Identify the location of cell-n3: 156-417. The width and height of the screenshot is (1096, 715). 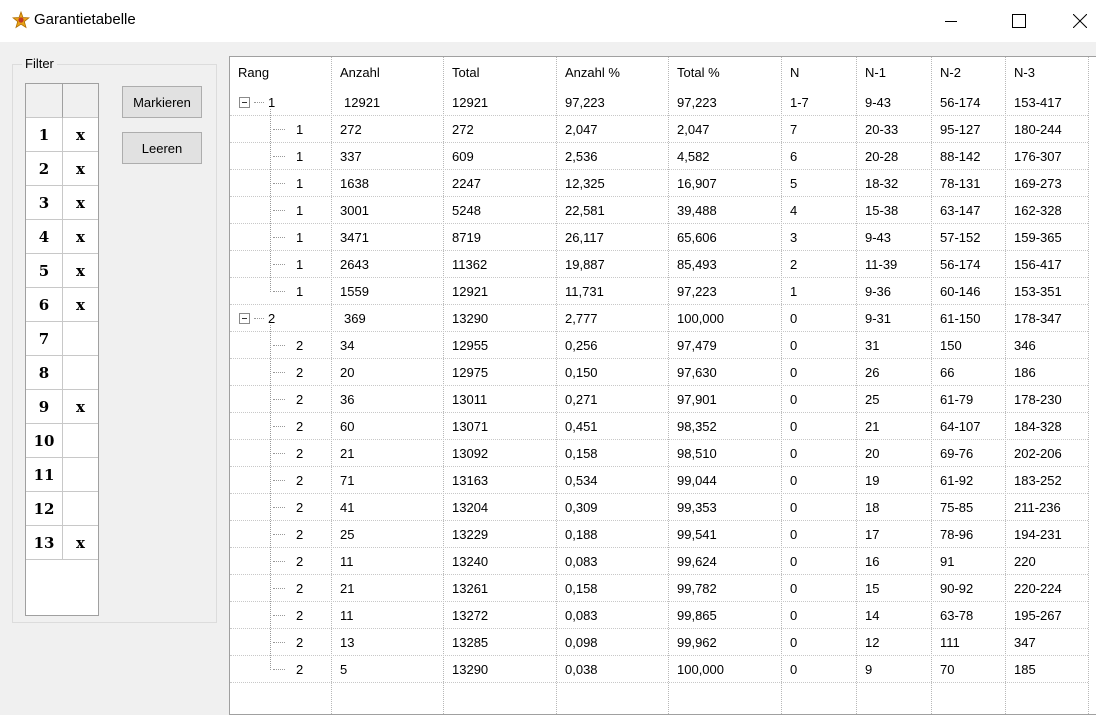
(1038, 264).